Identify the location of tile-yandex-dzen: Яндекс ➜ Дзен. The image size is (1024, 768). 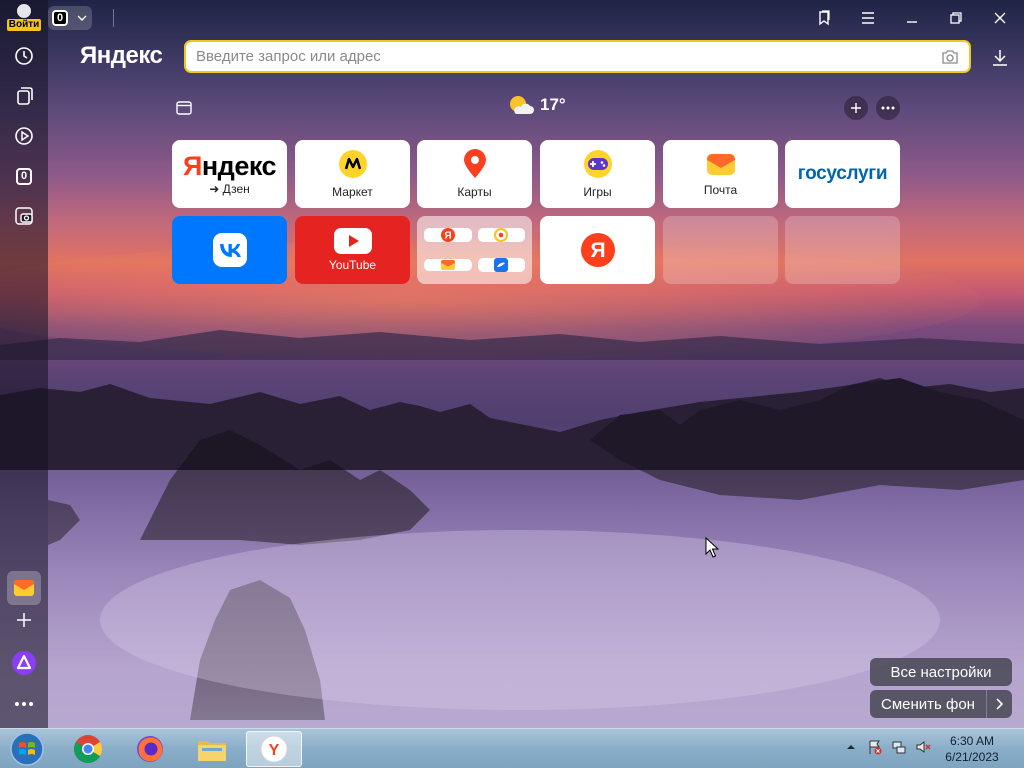
(229, 174).